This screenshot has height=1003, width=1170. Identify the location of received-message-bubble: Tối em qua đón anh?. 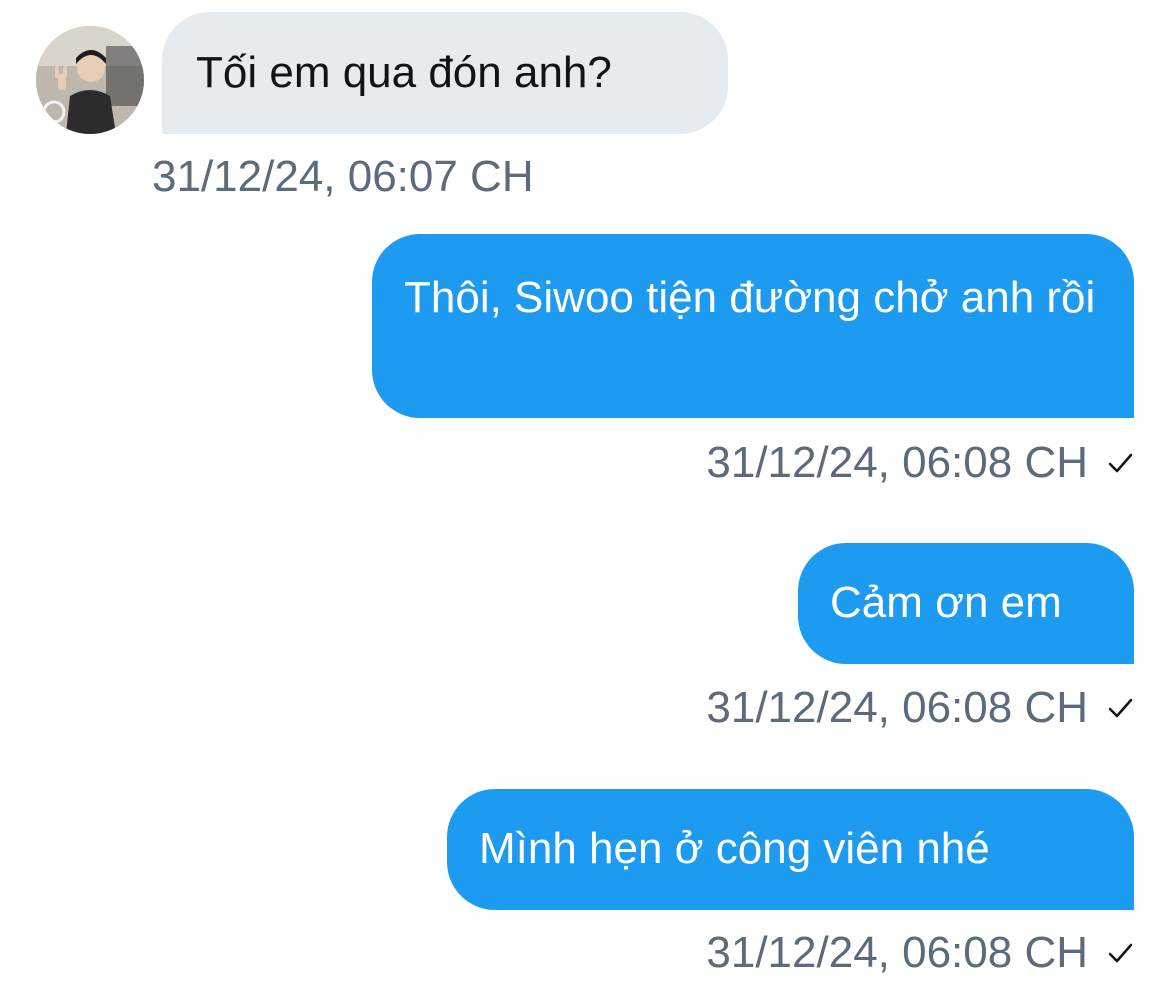
(445, 73).